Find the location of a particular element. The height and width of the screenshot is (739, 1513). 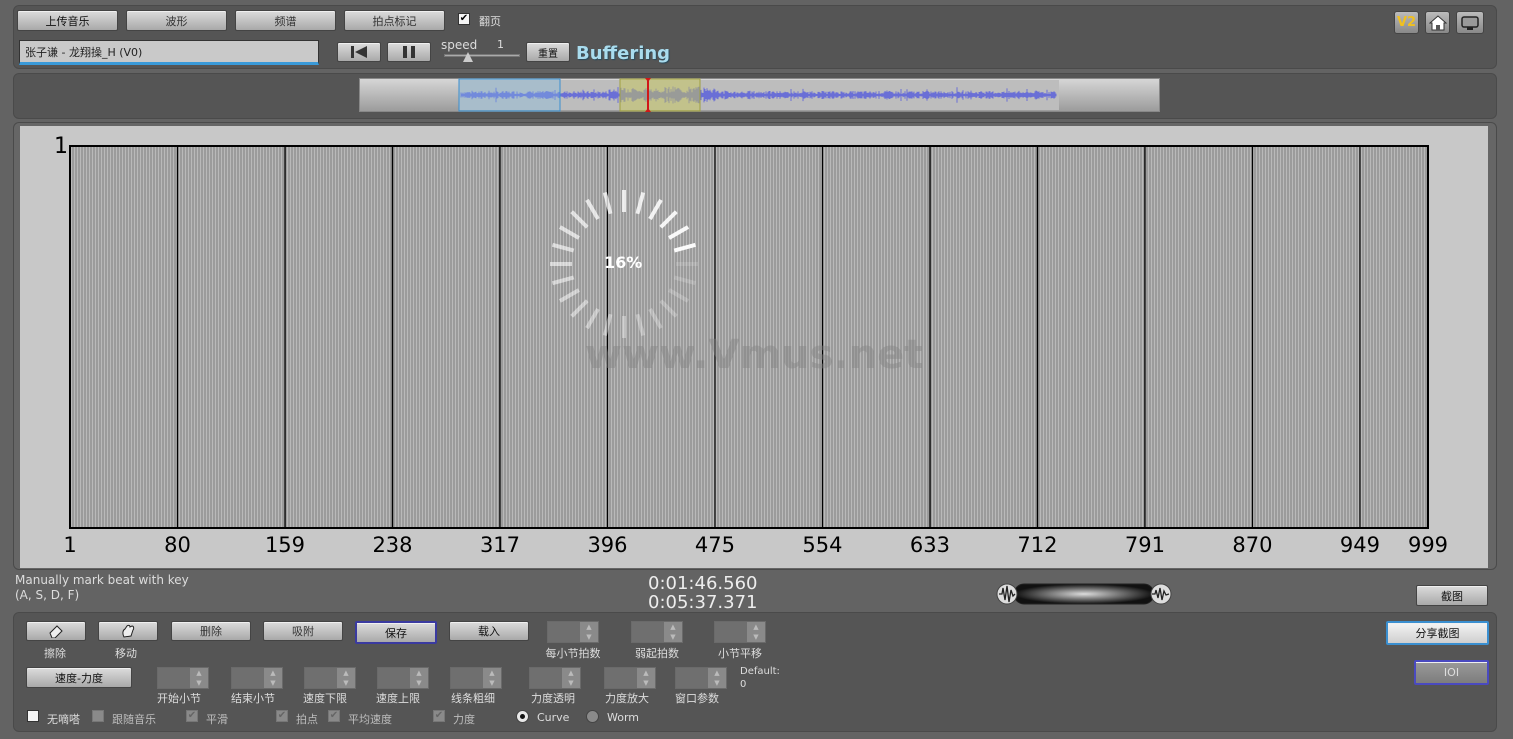

curve-radio is located at coordinates (522, 716).